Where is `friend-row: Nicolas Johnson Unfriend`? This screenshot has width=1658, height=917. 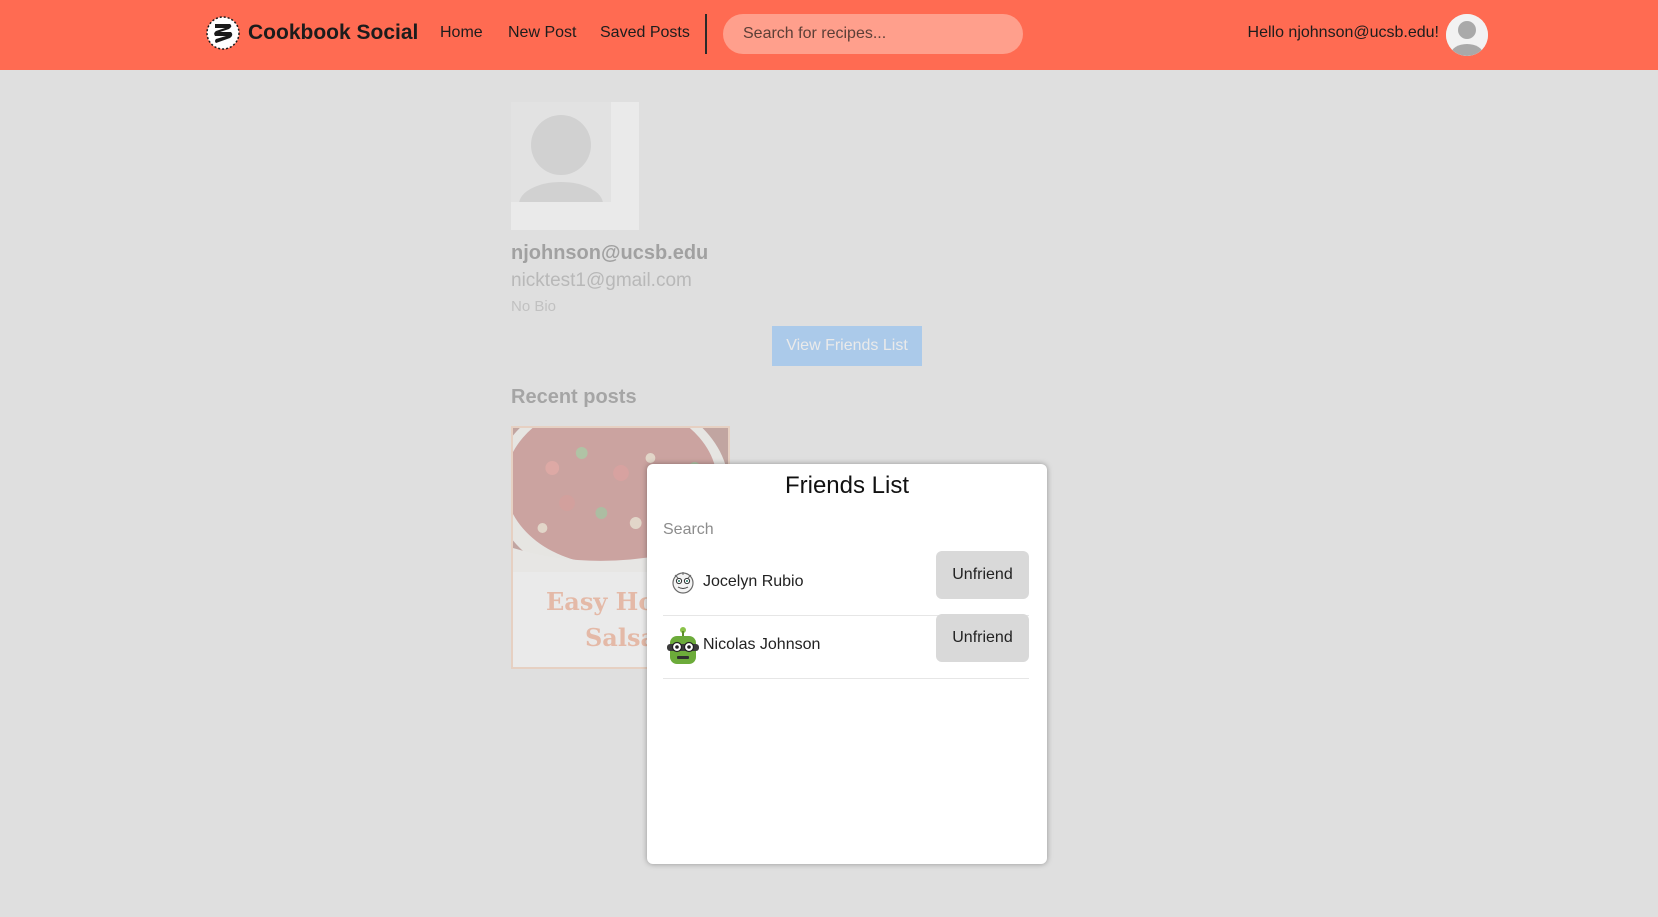 friend-row: Nicolas Johnson Unfriend is located at coordinates (846, 646).